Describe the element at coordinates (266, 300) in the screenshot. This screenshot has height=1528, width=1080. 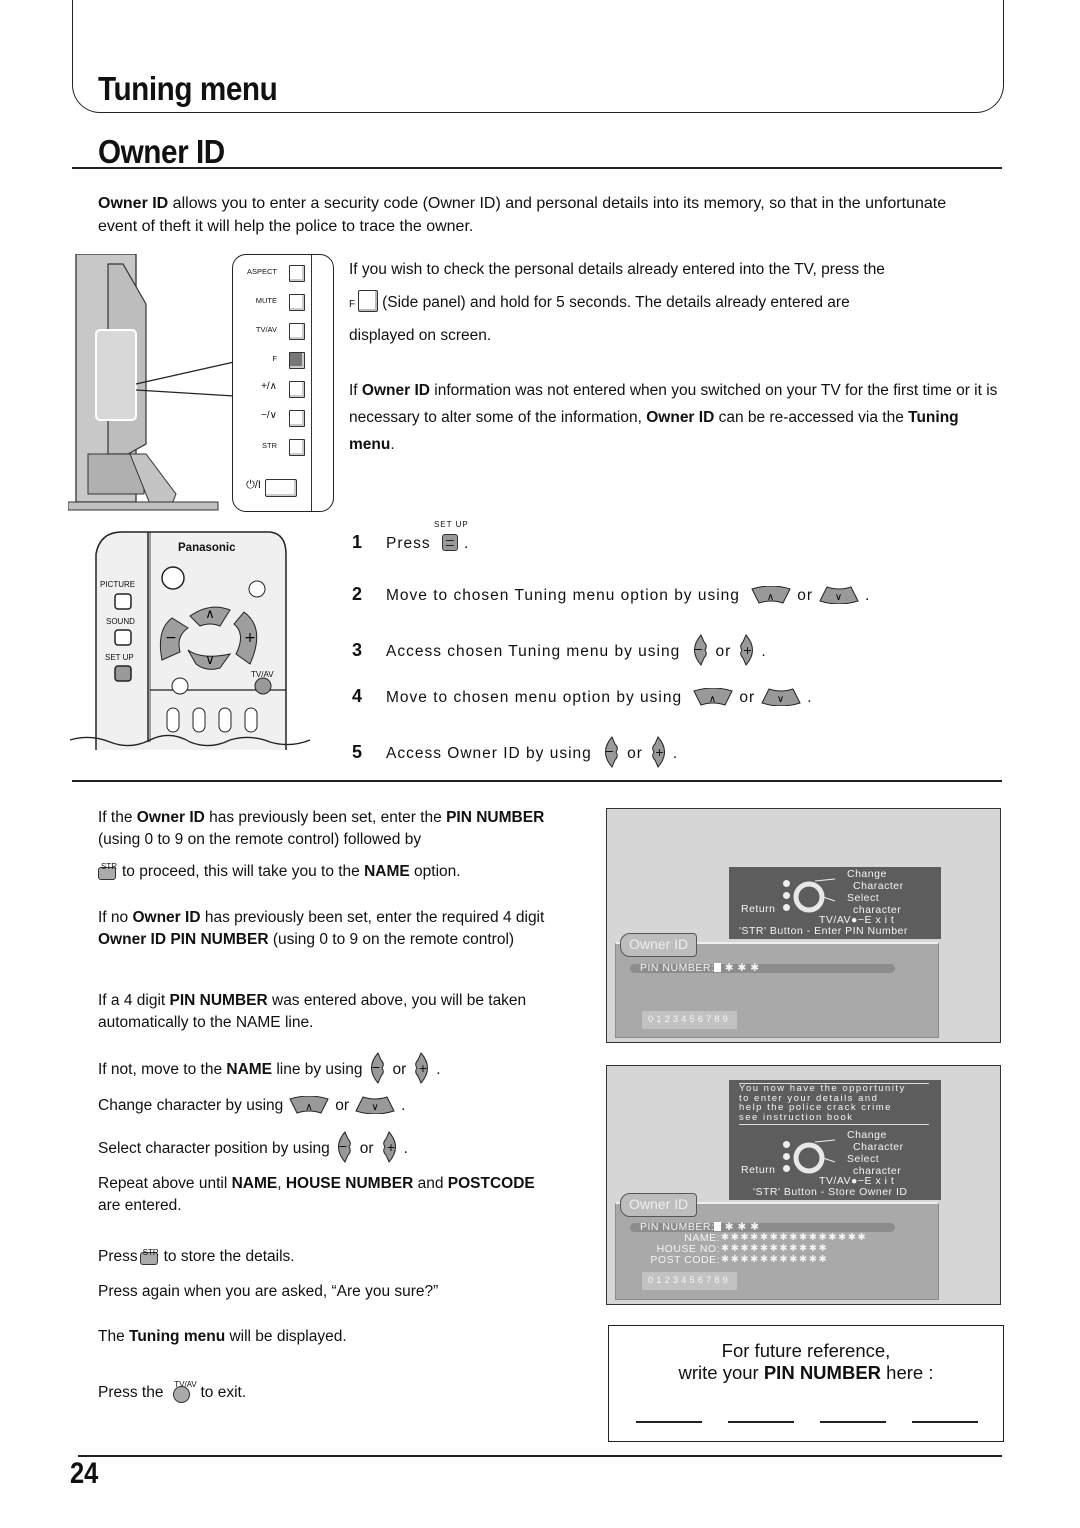
I see `label: MUTE` at that location.